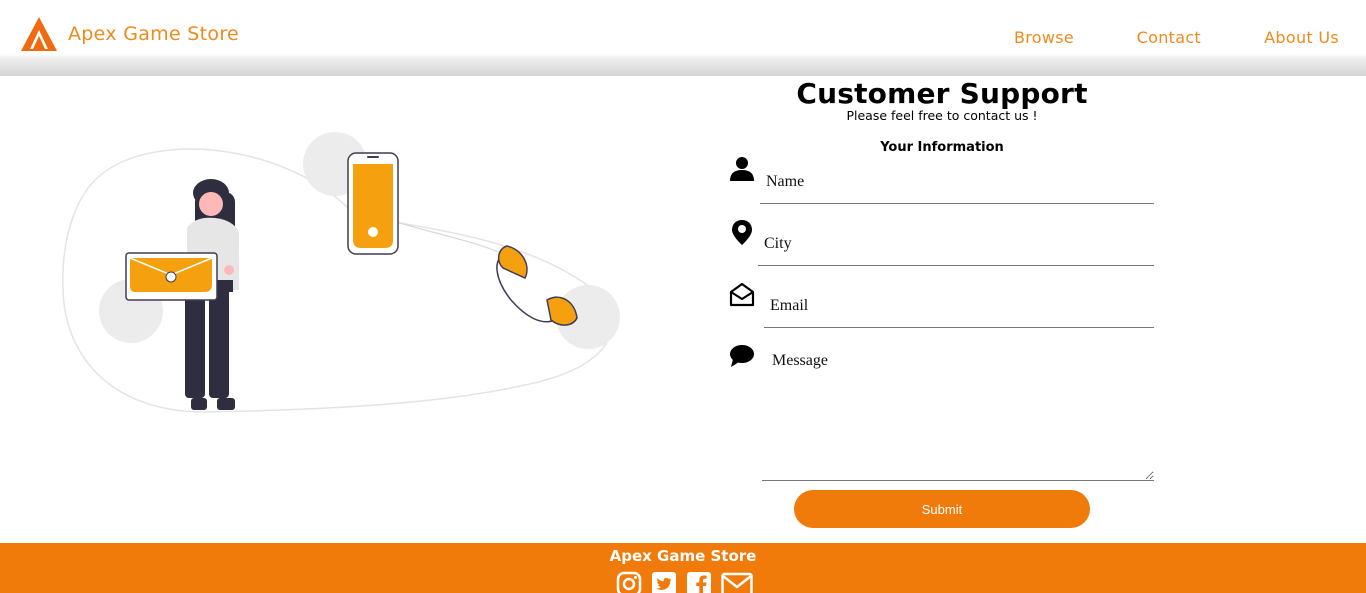 This screenshot has width=1366, height=593. What do you see at coordinates (958, 412) in the screenshot?
I see `message-textarea` at bounding box center [958, 412].